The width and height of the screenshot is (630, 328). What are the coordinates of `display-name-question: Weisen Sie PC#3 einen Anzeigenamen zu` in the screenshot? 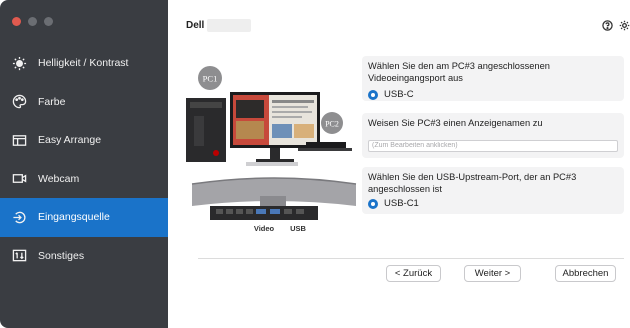 It's located at (455, 123).